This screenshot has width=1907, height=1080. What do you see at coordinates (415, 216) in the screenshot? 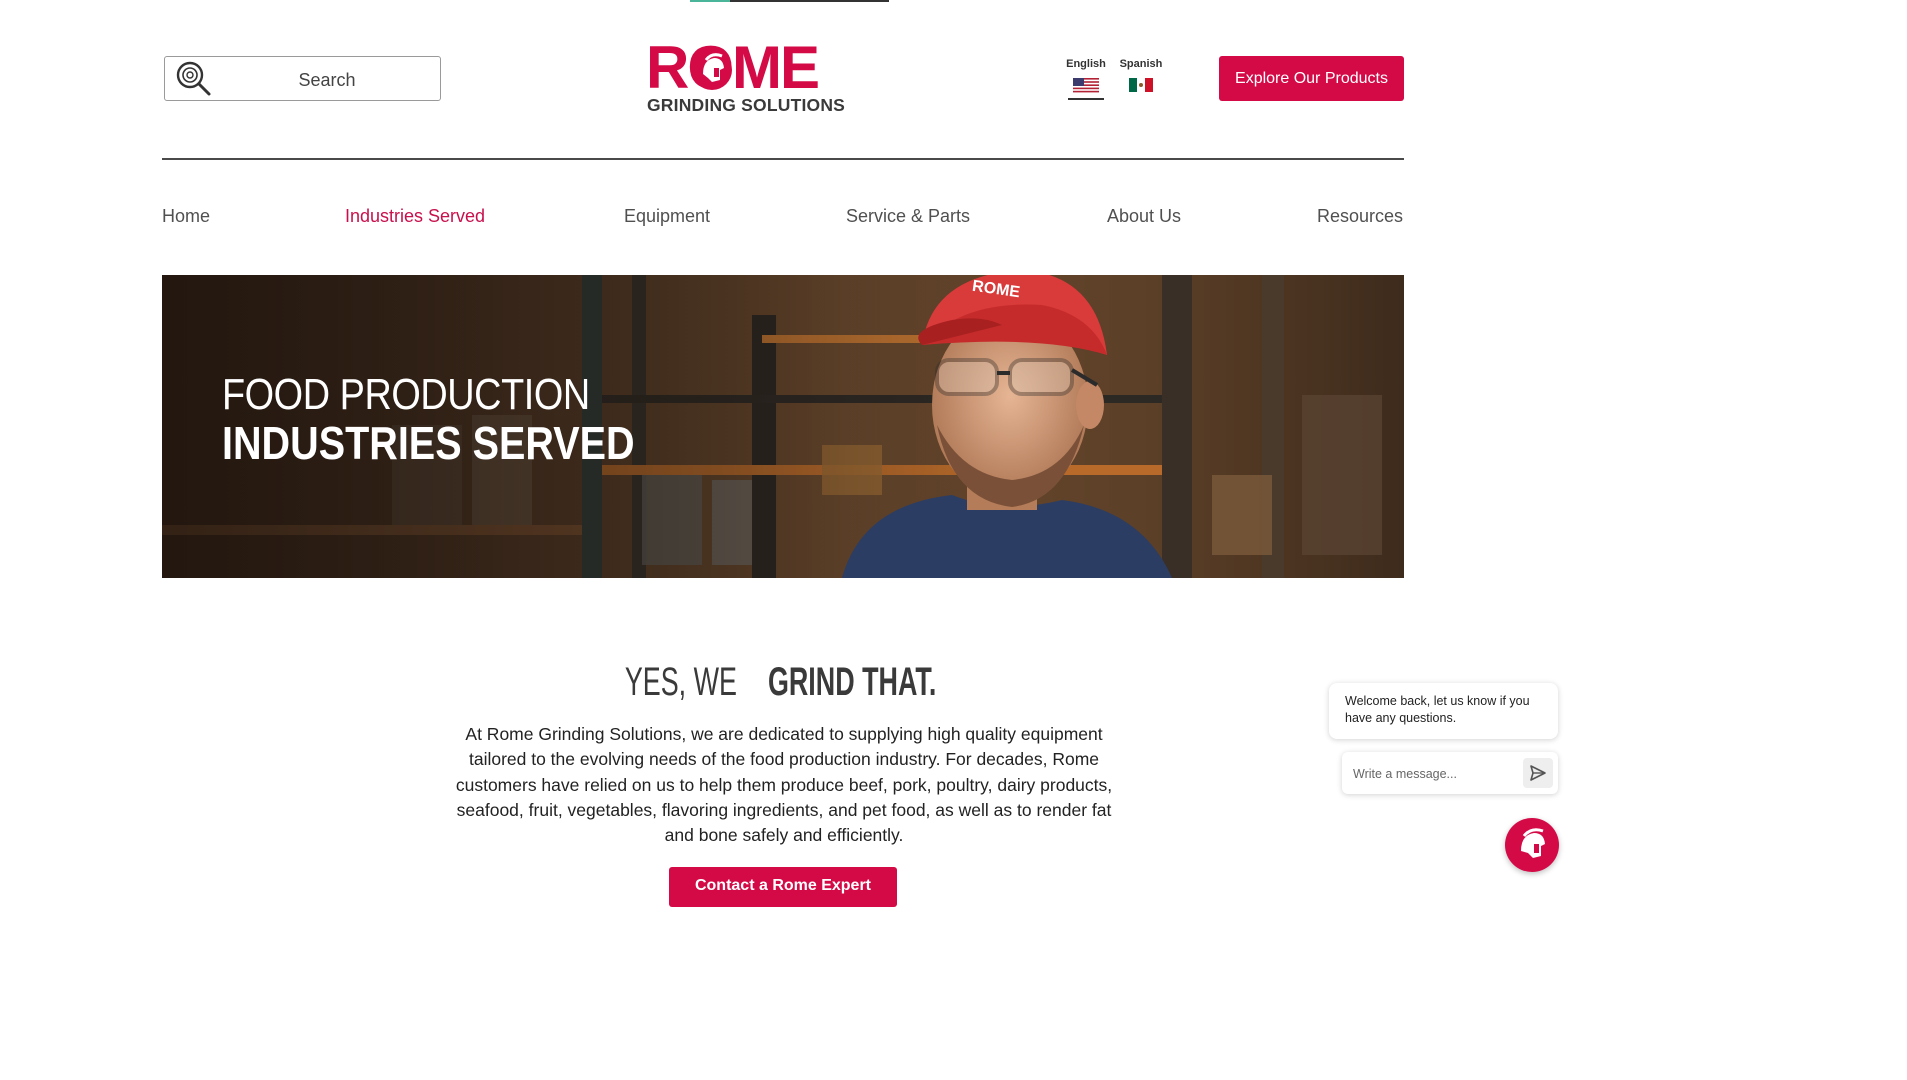
I see `nav-industries-served: Industries Served` at bounding box center [415, 216].